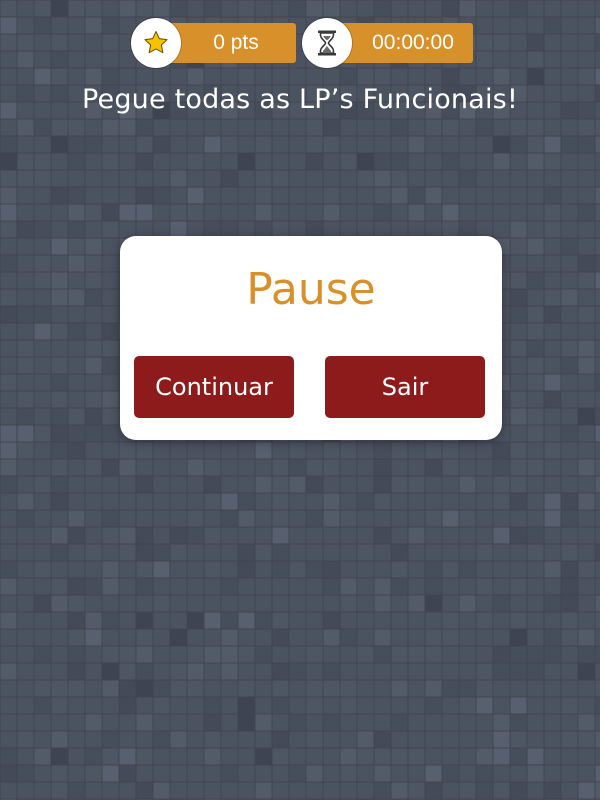 The width and height of the screenshot is (600, 800). I want to click on star-icon-badge, so click(156, 43).